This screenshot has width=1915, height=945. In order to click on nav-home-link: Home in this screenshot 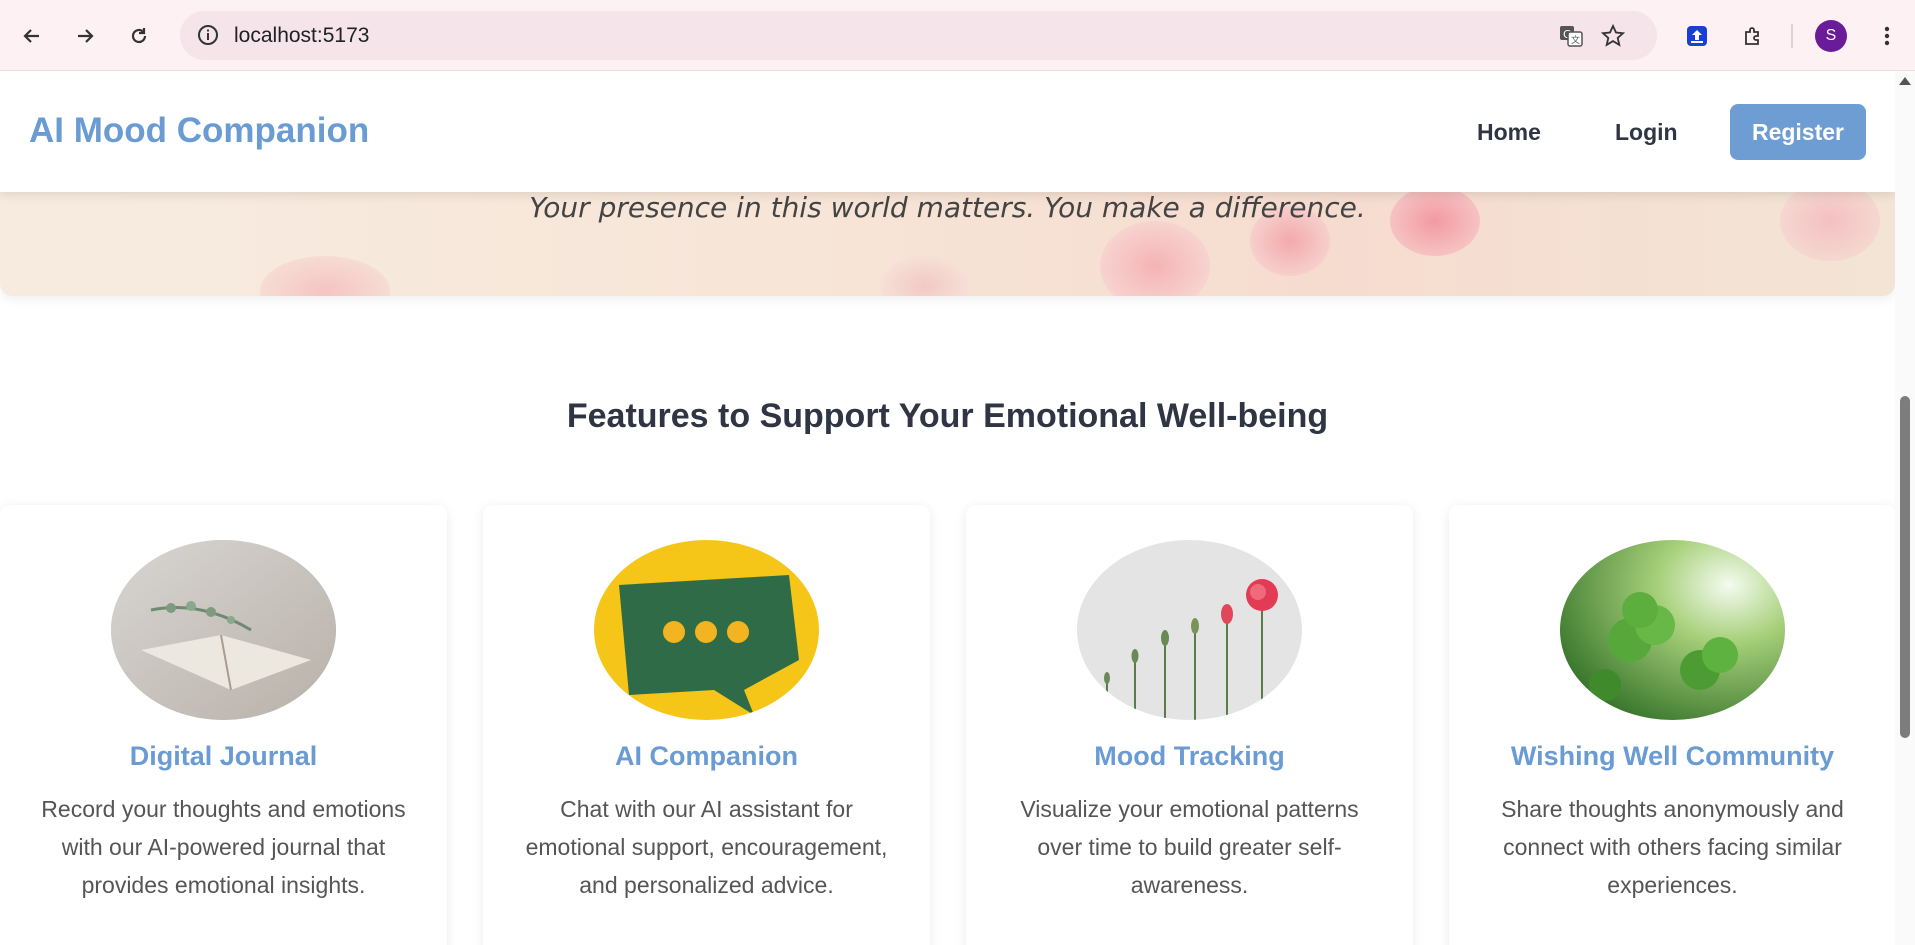, I will do `click(1509, 132)`.